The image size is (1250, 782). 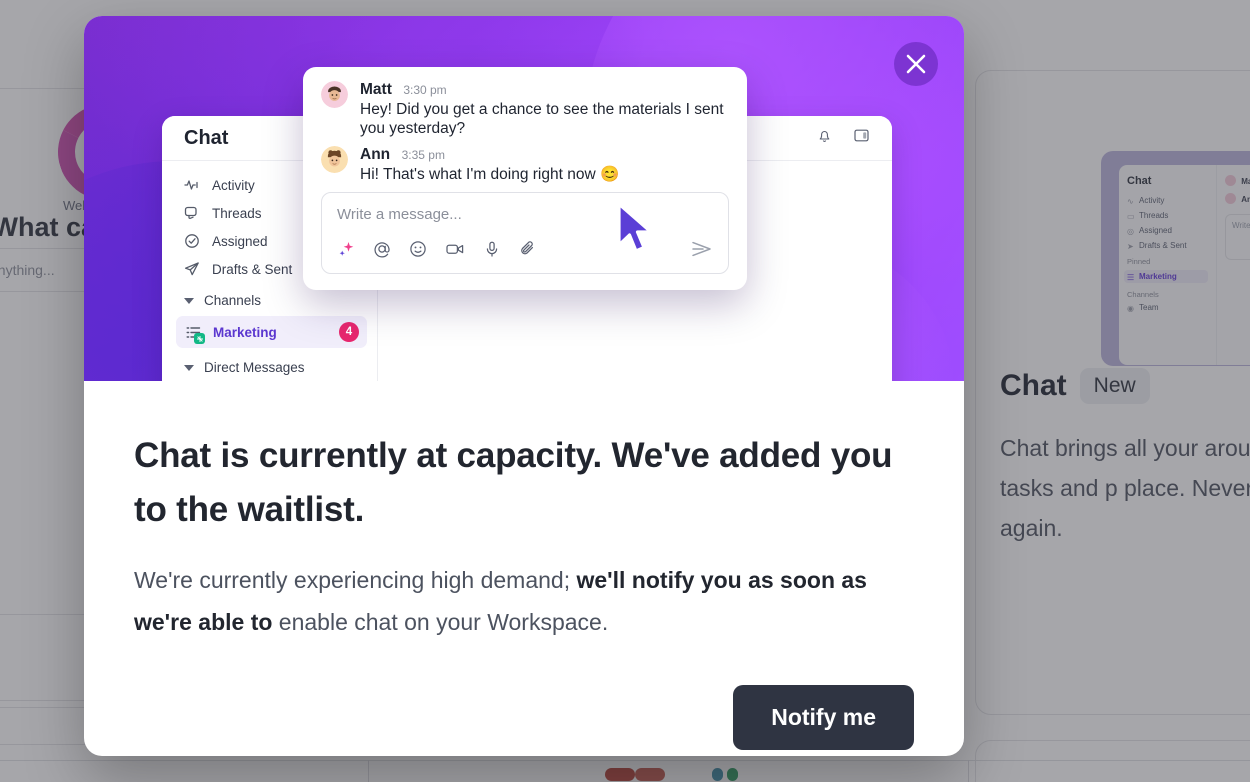 I want to click on close-icon, so click(x=916, y=64).